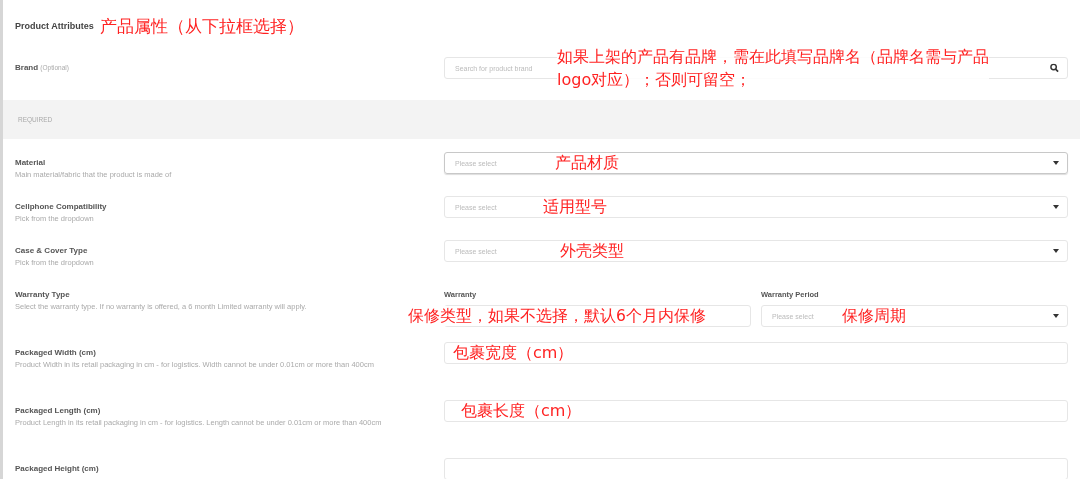 Image resolution: width=1080 pixels, height=479 pixels. I want to click on field-label: Cellphone Compatibility, so click(61, 206).